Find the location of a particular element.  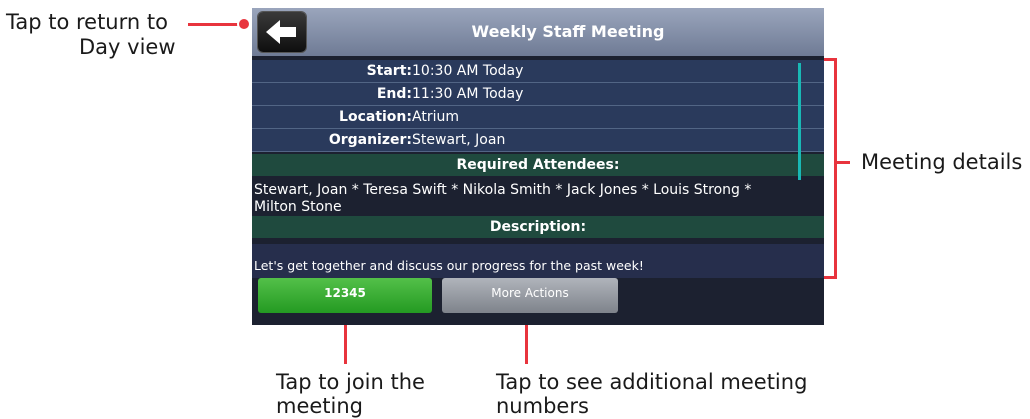

detail-value: Atrium is located at coordinates (435, 117).